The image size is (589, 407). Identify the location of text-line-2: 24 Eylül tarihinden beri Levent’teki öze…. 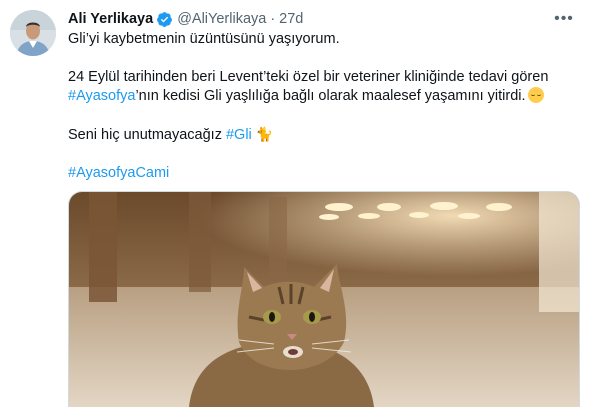
(308, 77).